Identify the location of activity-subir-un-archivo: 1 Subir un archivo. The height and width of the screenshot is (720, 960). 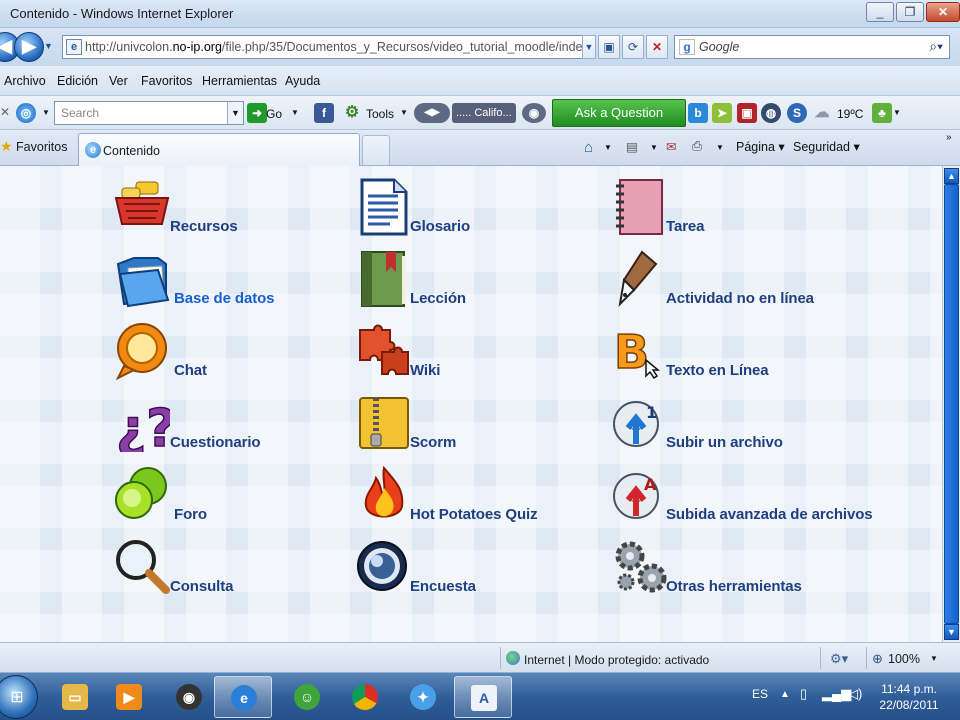
(762, 422).